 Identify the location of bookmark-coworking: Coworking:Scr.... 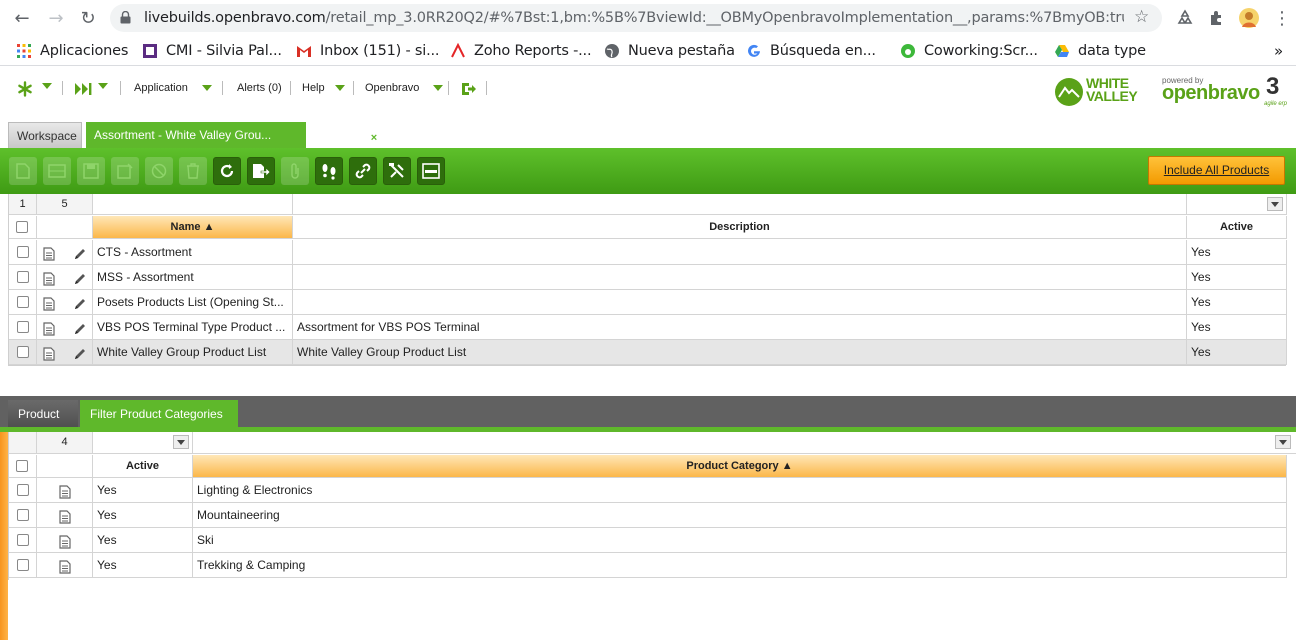
(969, 51).